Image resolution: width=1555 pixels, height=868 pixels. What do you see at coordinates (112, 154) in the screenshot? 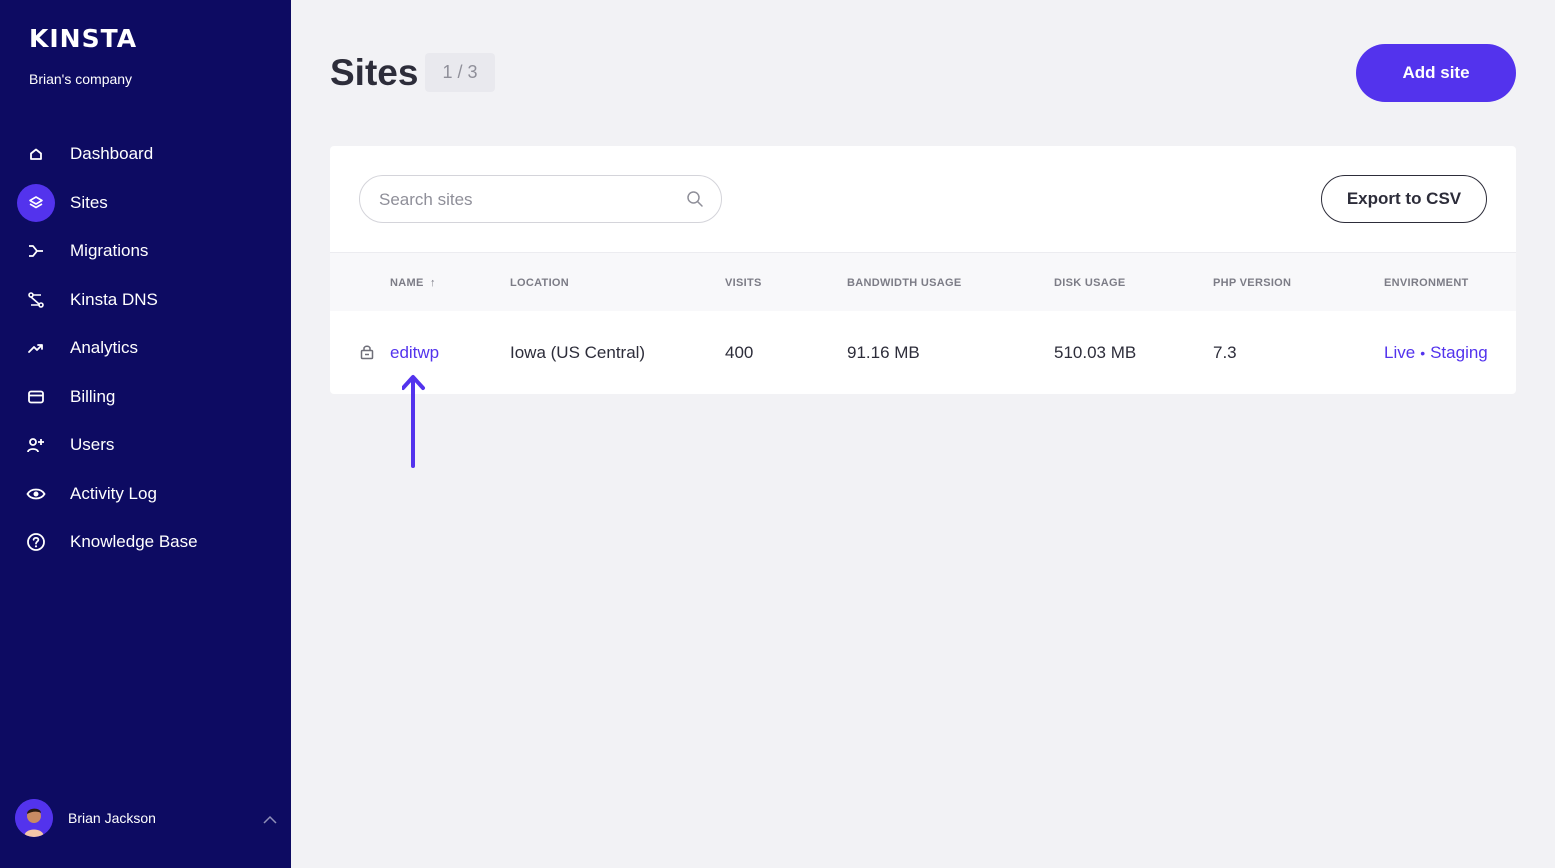
I see `sidebar-item-label: Dashboard` at bounding box center [112, 154].